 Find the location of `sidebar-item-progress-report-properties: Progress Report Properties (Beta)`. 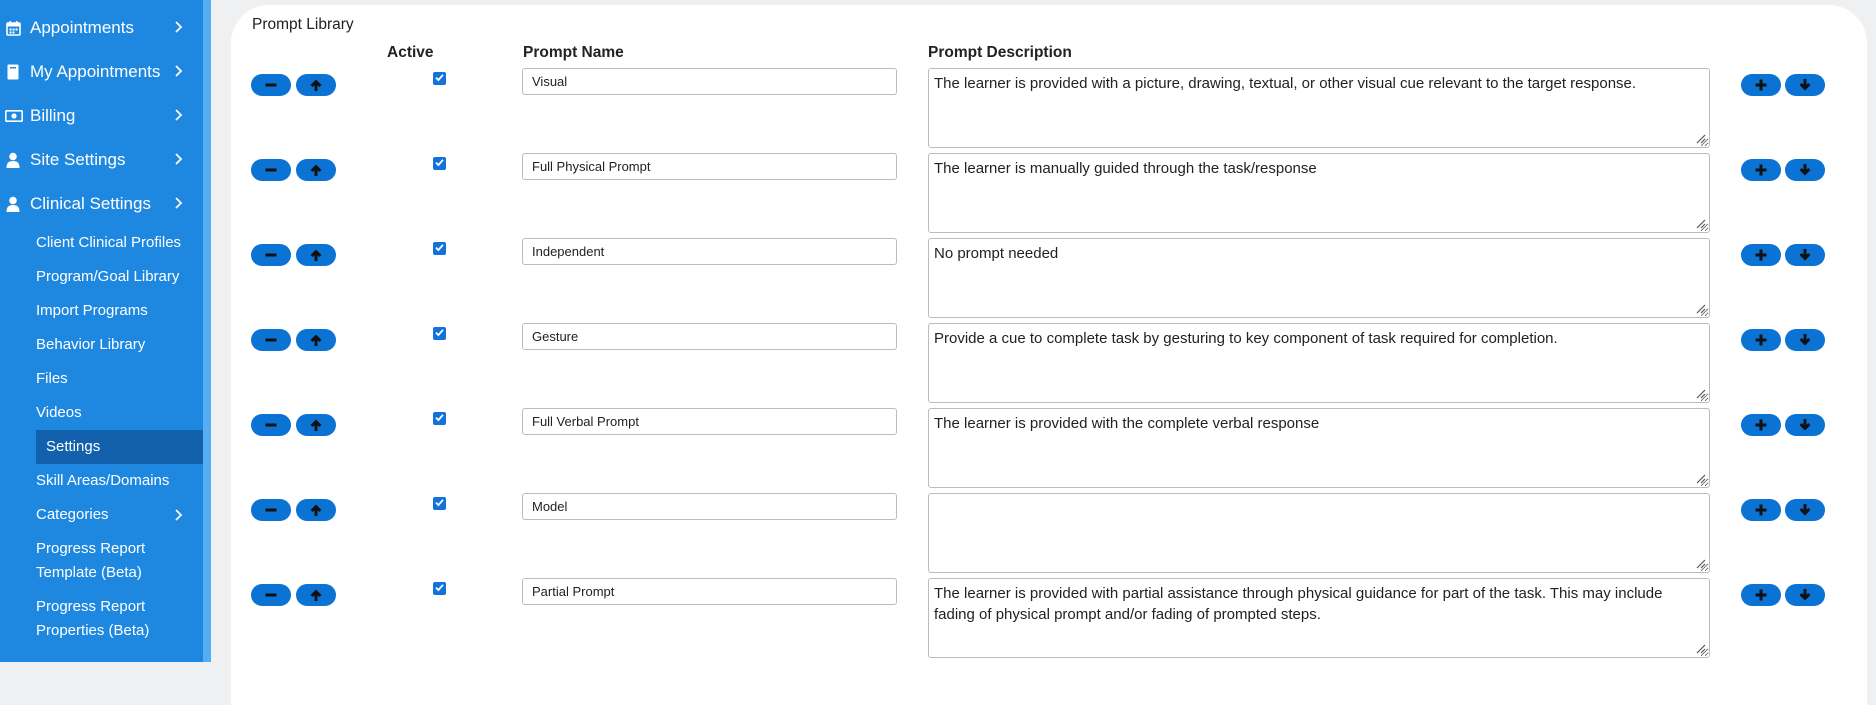

sidebar-item-progress-report-properties: Progress Report Properties (Beta) is located at coordinates (119, 624).